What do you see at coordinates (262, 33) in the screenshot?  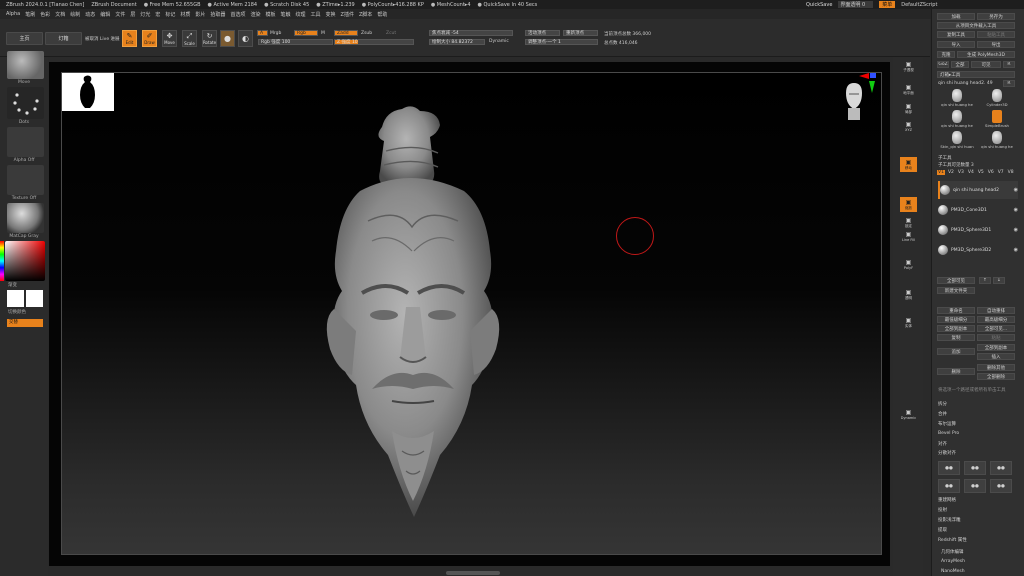 I see `a-toggle: A` at bounding box center [262, 33].